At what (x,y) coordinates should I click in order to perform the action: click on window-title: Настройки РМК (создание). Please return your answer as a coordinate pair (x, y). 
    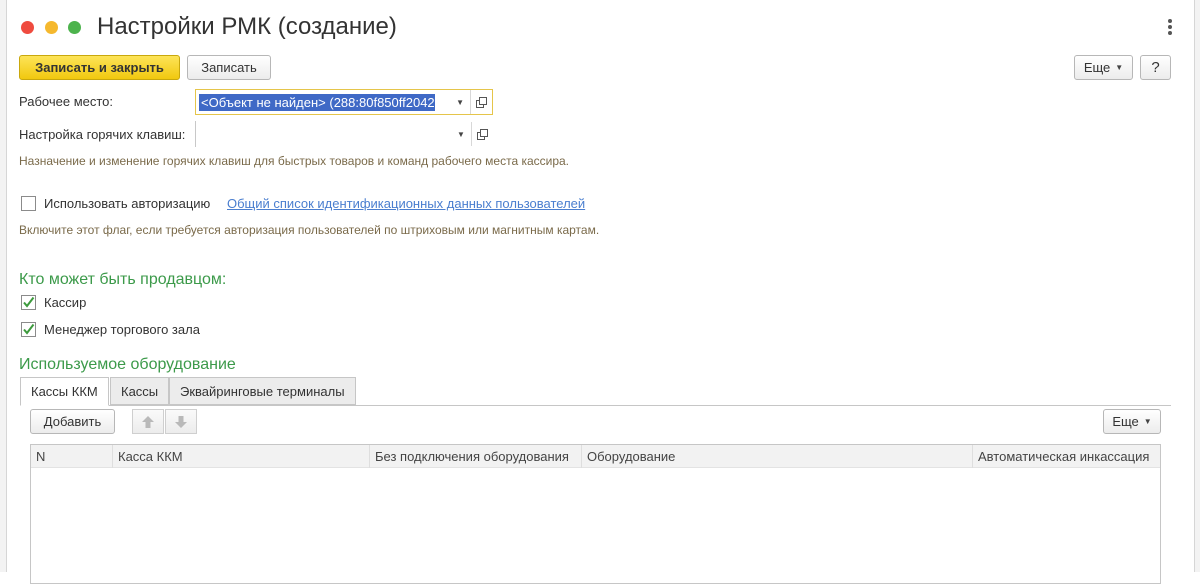
    Looking at the image, I should click on (247, 26).